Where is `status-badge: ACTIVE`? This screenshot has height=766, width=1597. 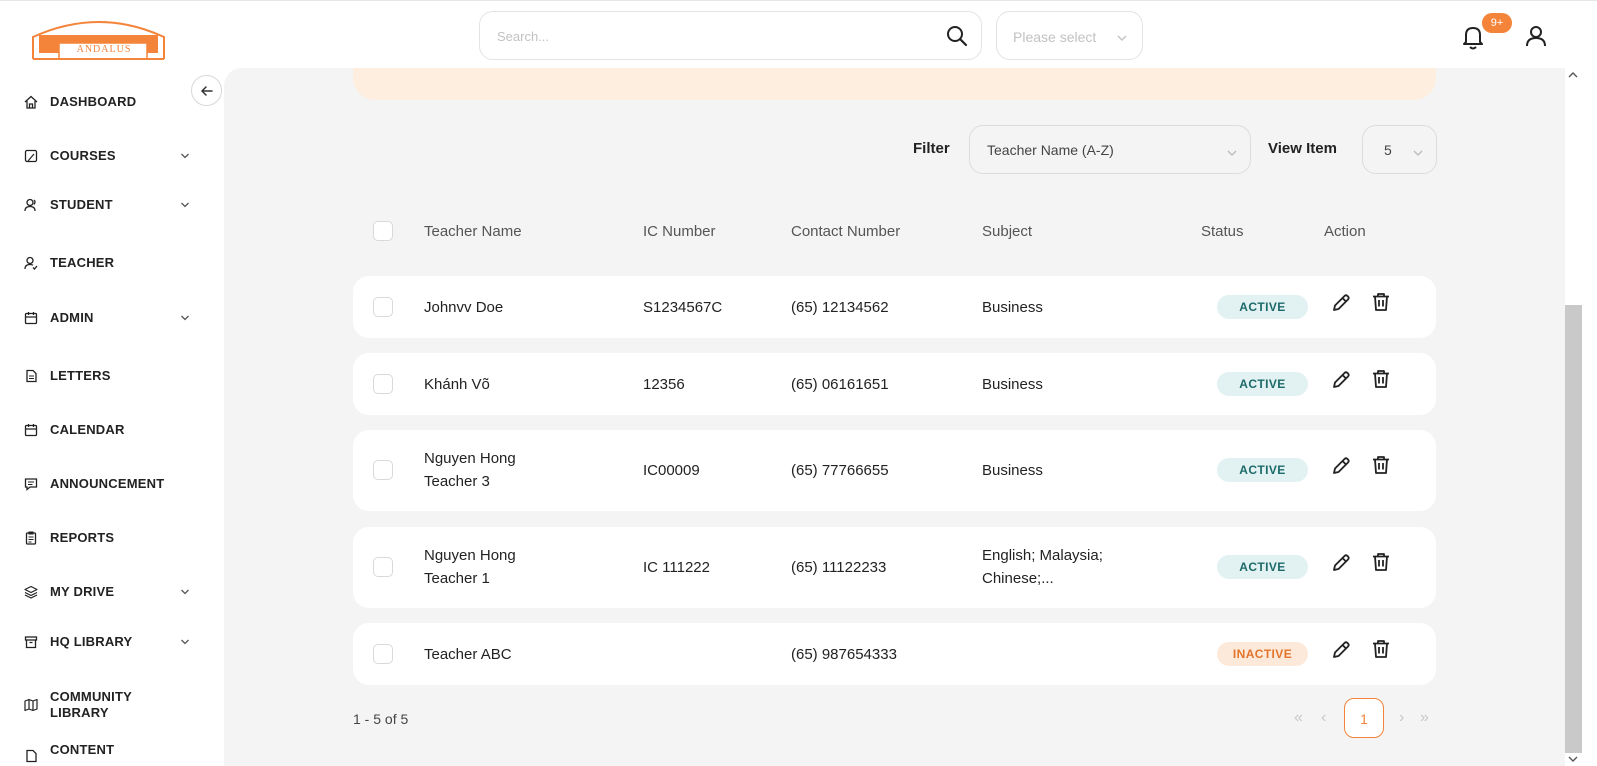 status-badge: ACTIVE is located at coordinates (1262, 384).